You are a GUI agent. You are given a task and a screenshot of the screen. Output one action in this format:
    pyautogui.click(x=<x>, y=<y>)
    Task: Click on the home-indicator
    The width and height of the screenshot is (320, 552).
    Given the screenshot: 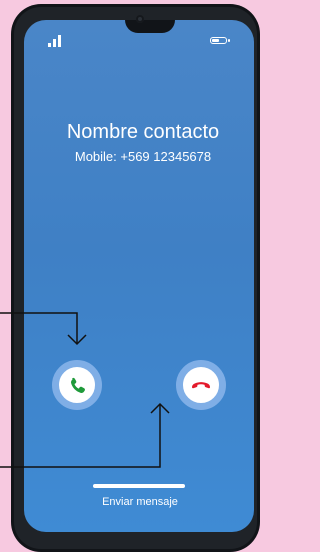 What is the action you would take?
    pyautogui.click(x=139, y=486)
    